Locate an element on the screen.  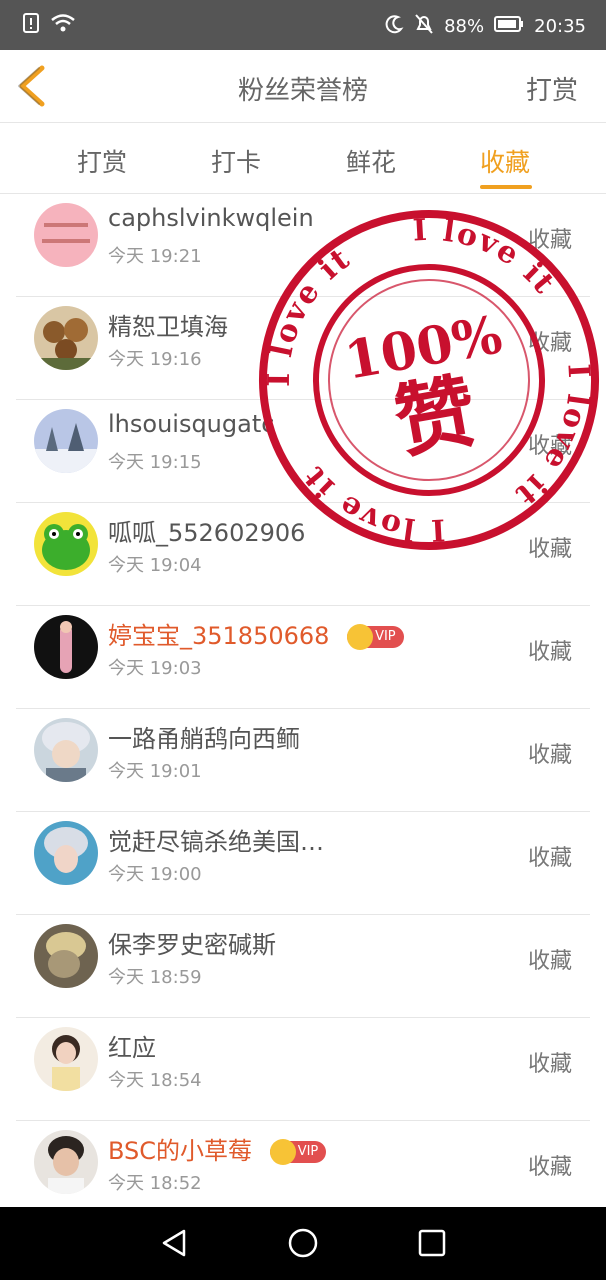
timestamp: 今天 19:21 is located at coordinates (155, 256).